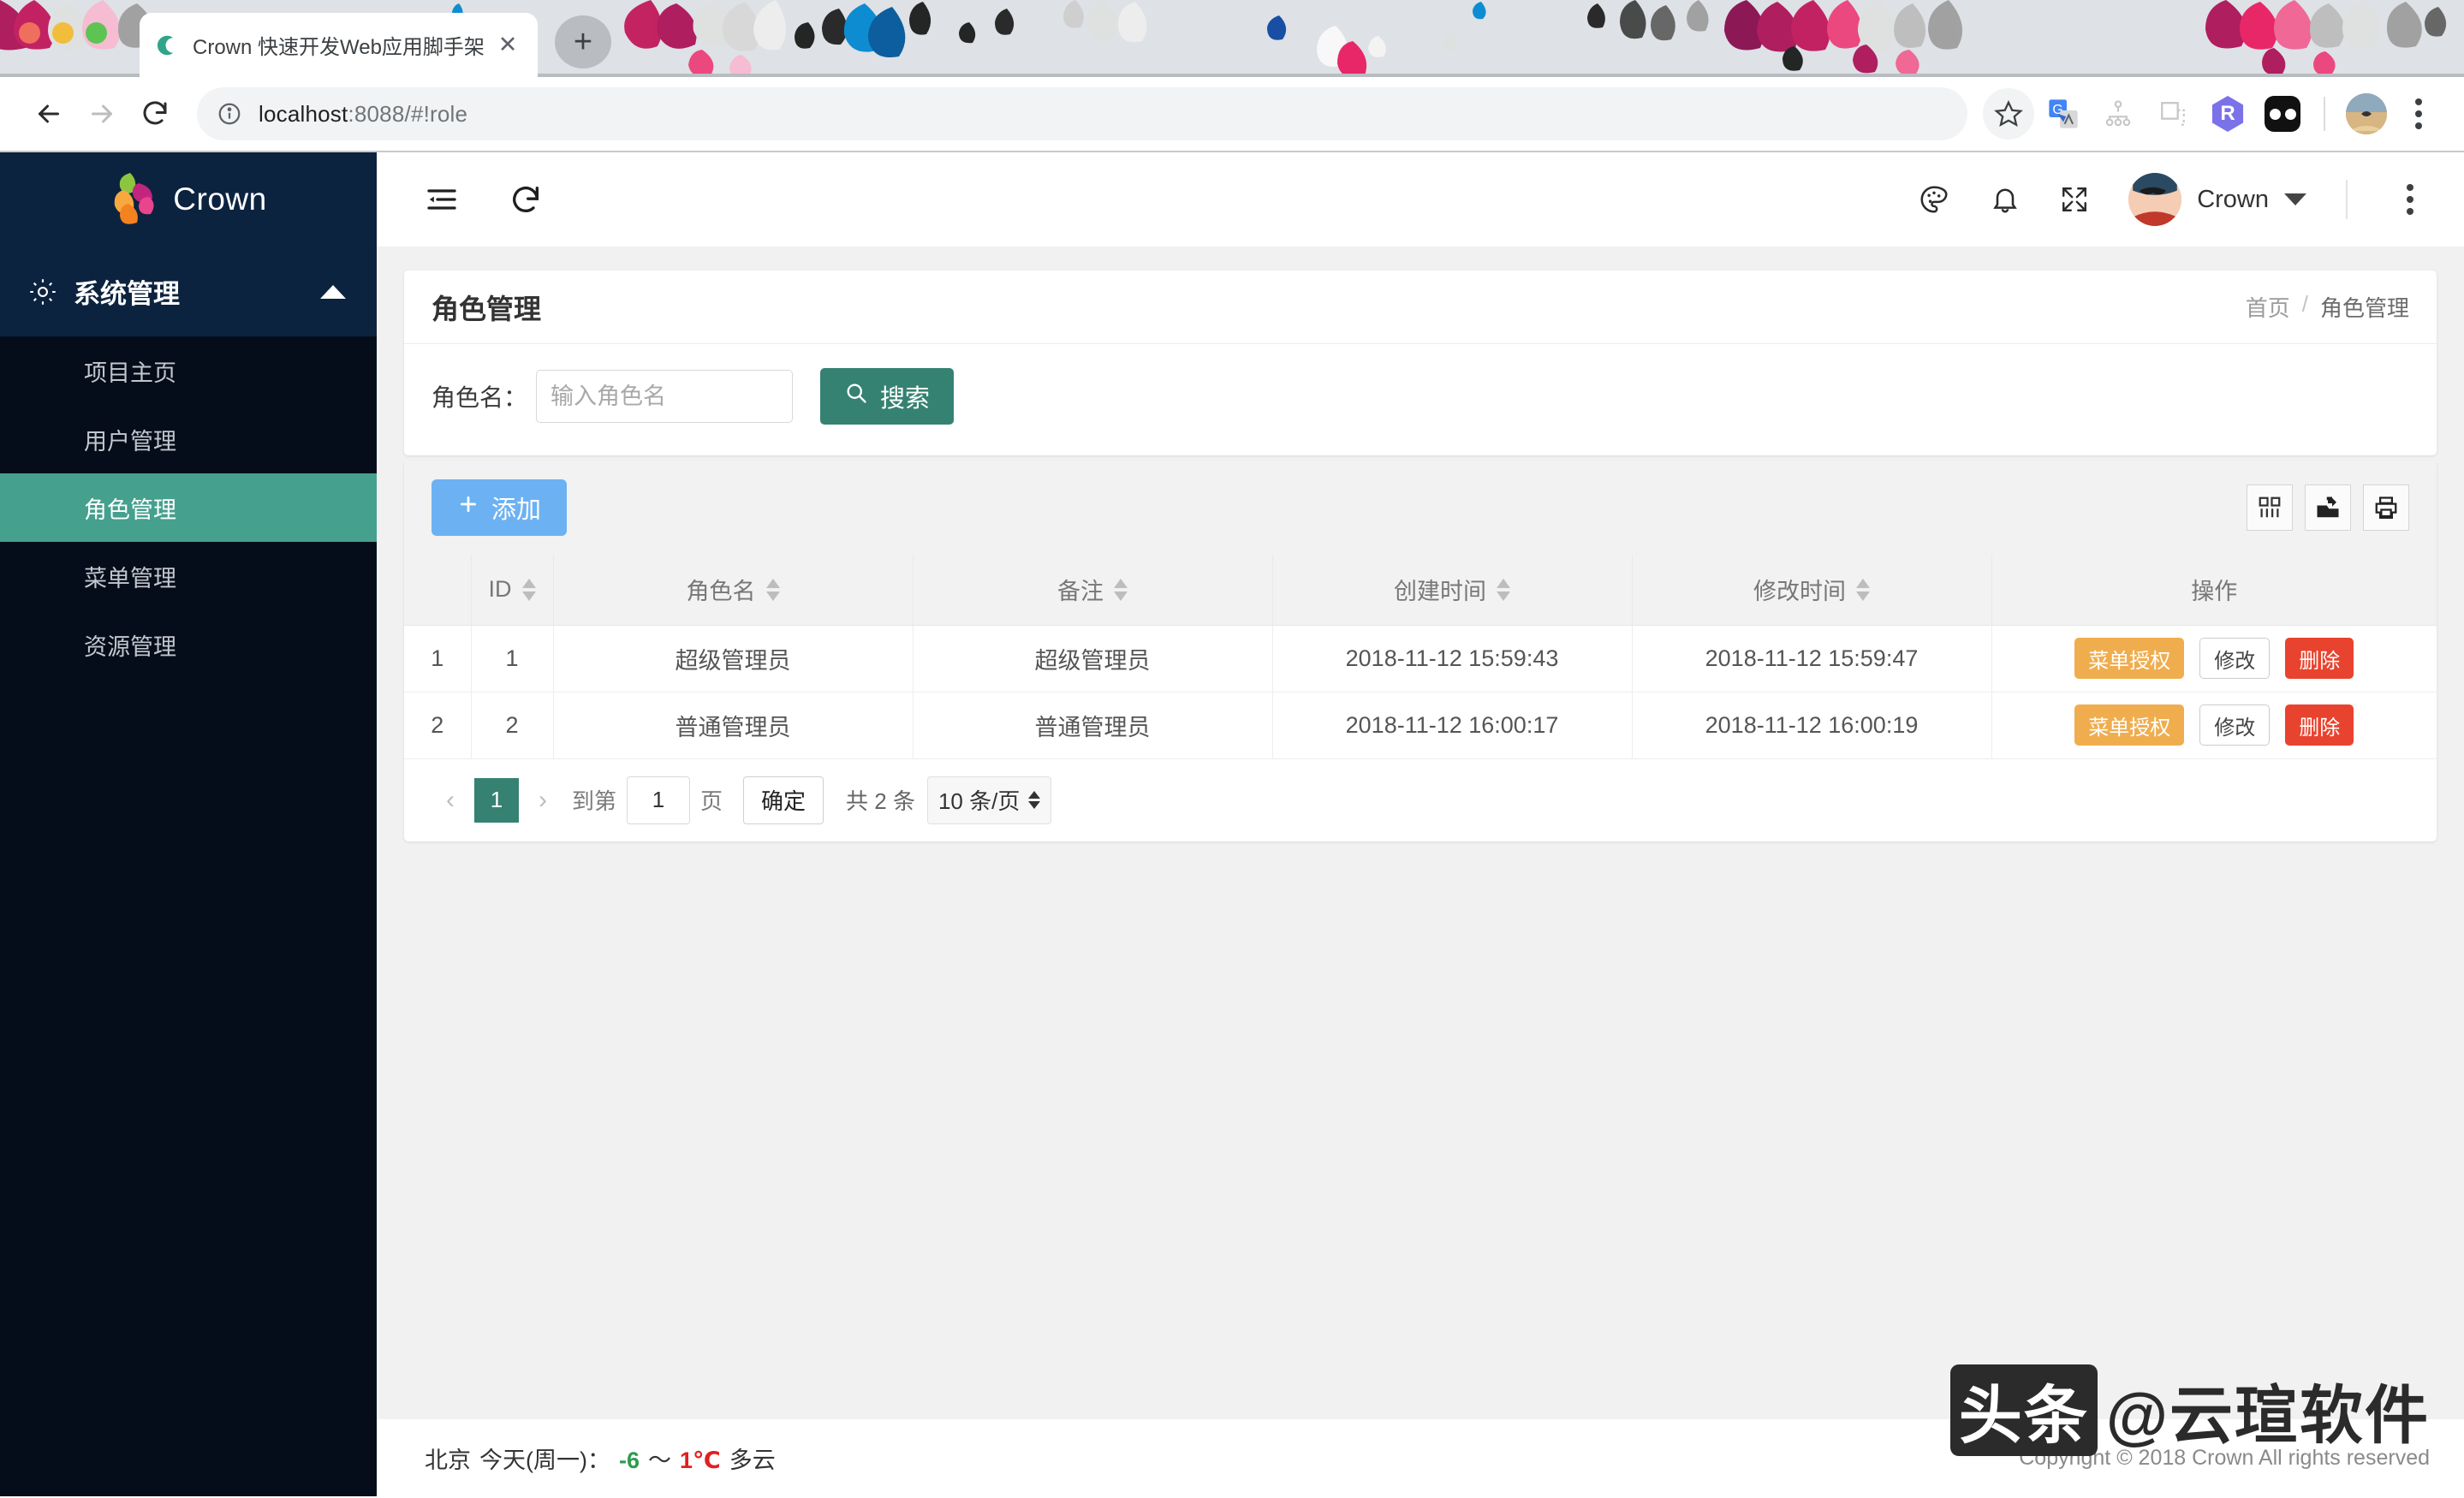  I want to click on sidebar-item-resource-management: 资源管理, so click(189, 644).